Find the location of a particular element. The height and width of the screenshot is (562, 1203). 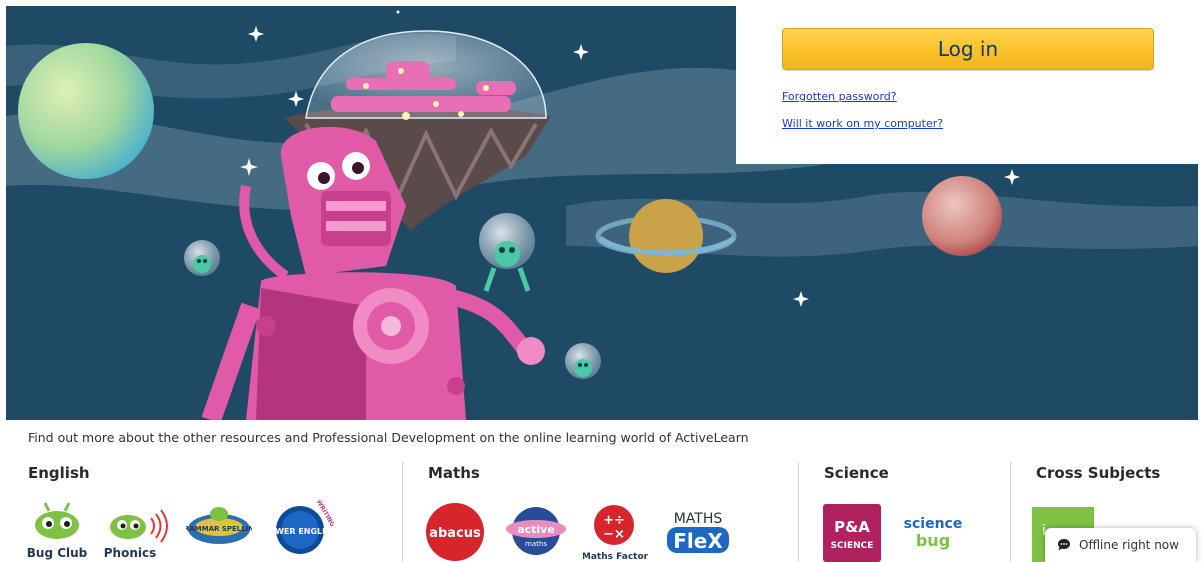

bug-club-logo: Bug Club is located at coordinates (57, 531).